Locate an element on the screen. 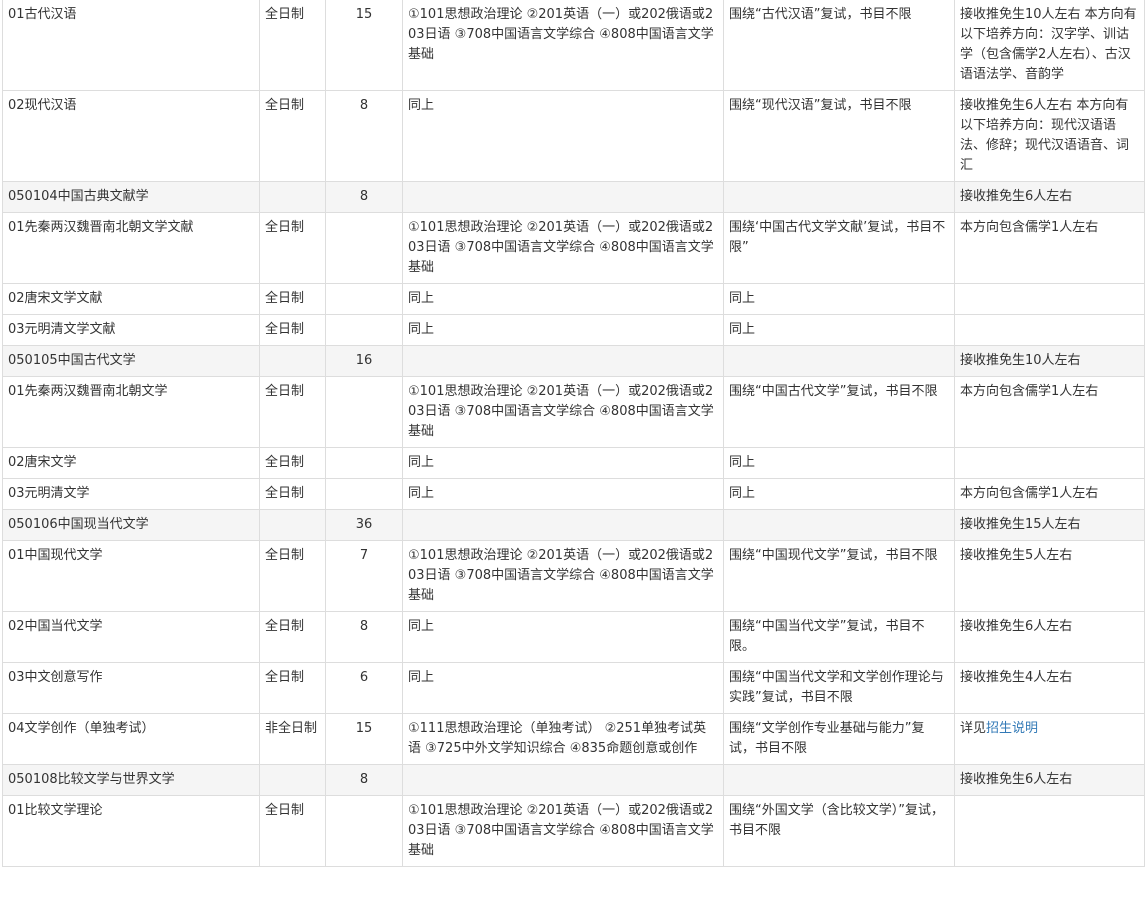 The width and height of the screenshot is (1146, 901). major-name: 050106中国现当代文学 is located at coordinates (131, 525).